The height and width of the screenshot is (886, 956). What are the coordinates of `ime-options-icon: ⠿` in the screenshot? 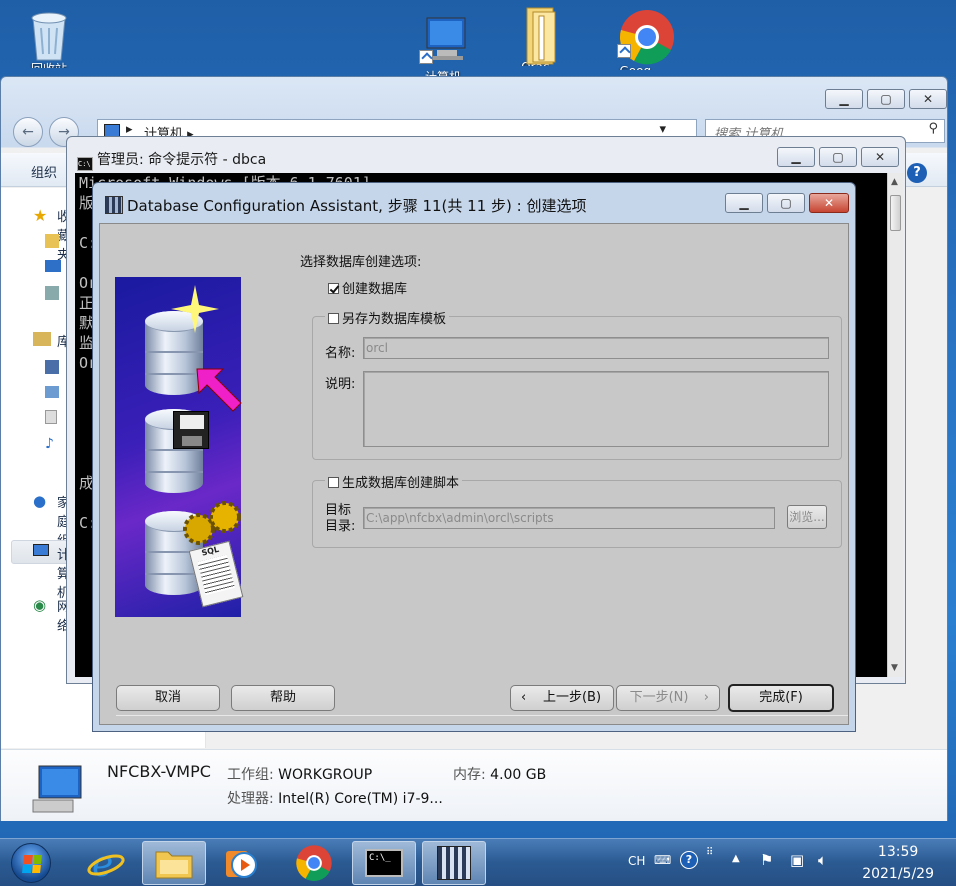 It's located at (709, 852).